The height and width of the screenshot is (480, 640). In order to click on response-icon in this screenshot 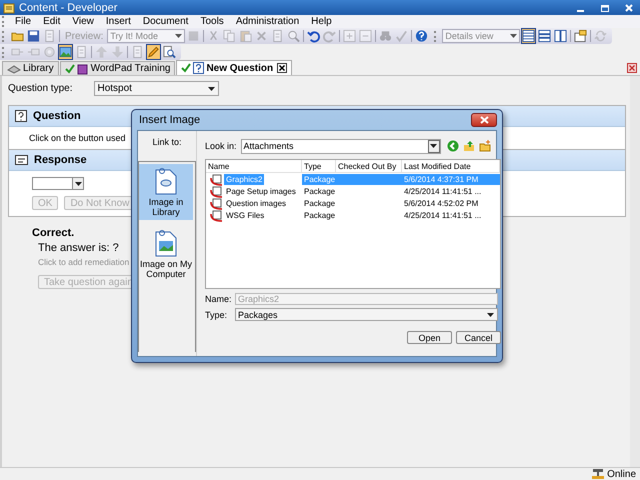, I will do `click(21, 160)`.